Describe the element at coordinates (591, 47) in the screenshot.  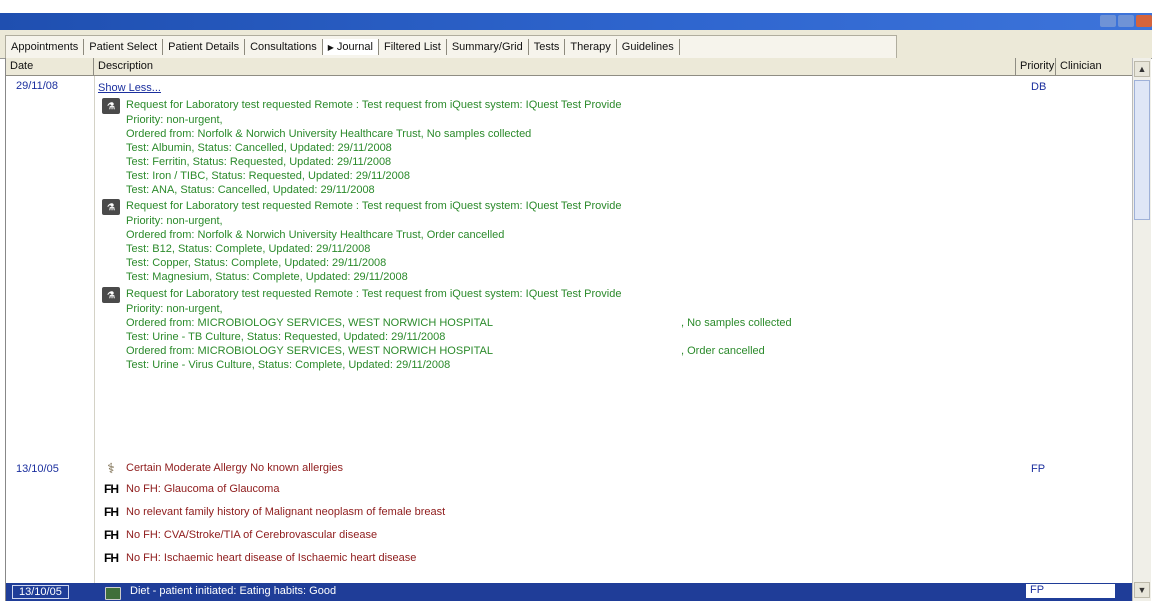
I see `tab-therapy: Therapy` at that location.